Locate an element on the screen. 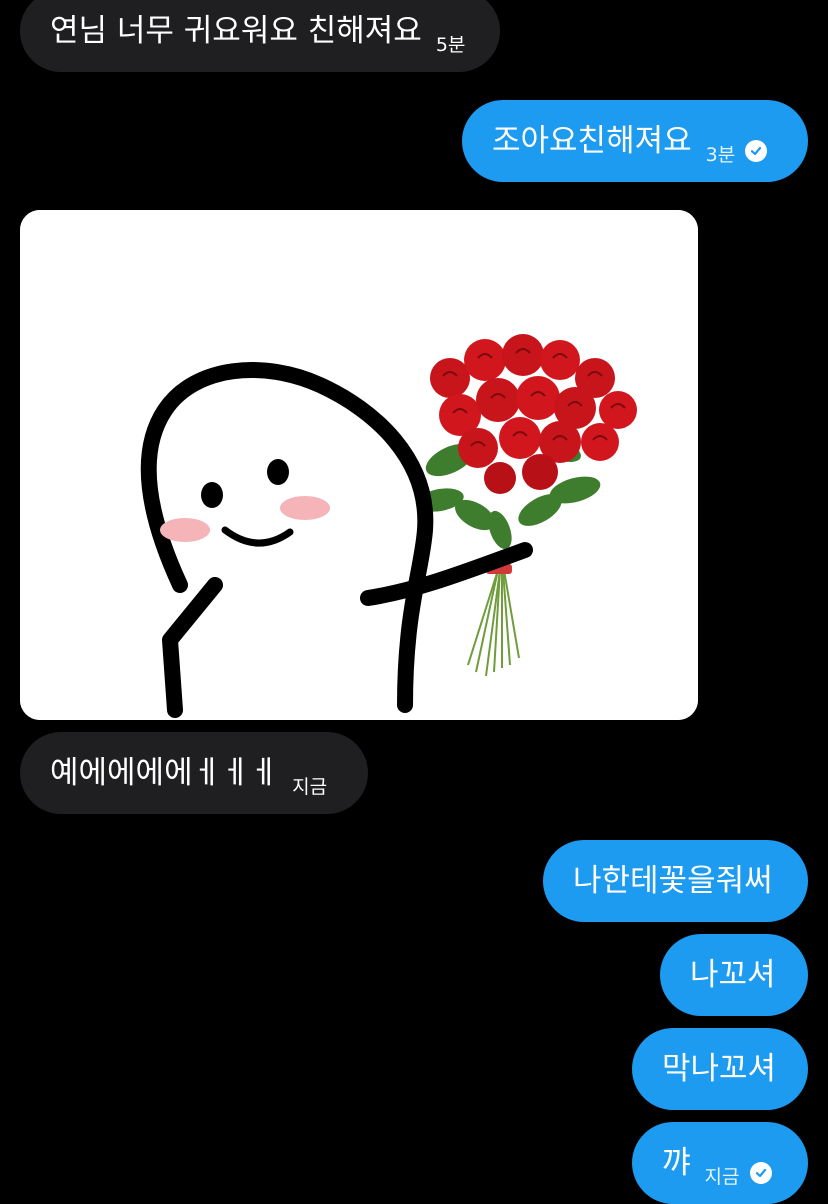 This screenshot has height=1204, width=828. sent-message: 꺄 지금 is located at coordinates (720, 1163).